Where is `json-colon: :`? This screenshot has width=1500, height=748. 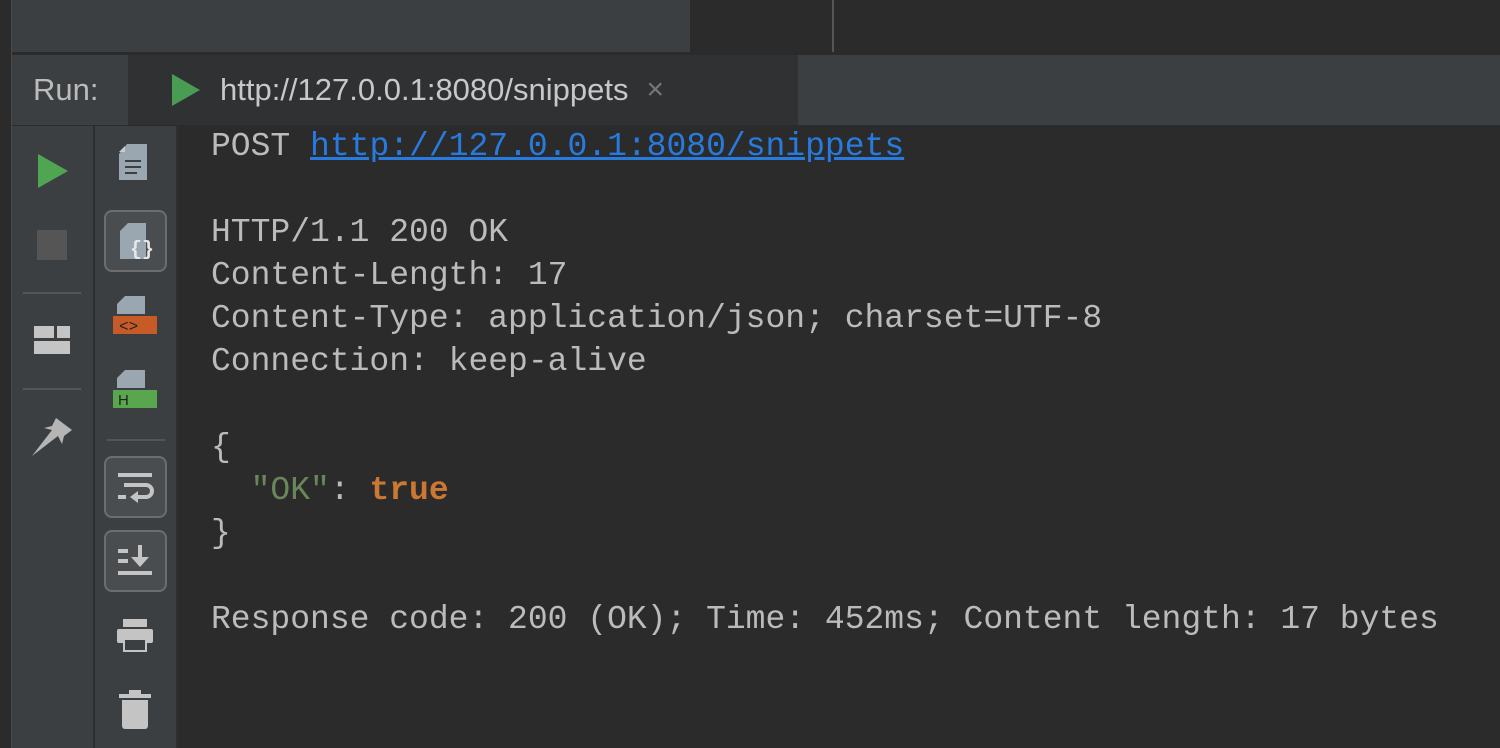
json-colon: : is located at coordinates (349, 490).